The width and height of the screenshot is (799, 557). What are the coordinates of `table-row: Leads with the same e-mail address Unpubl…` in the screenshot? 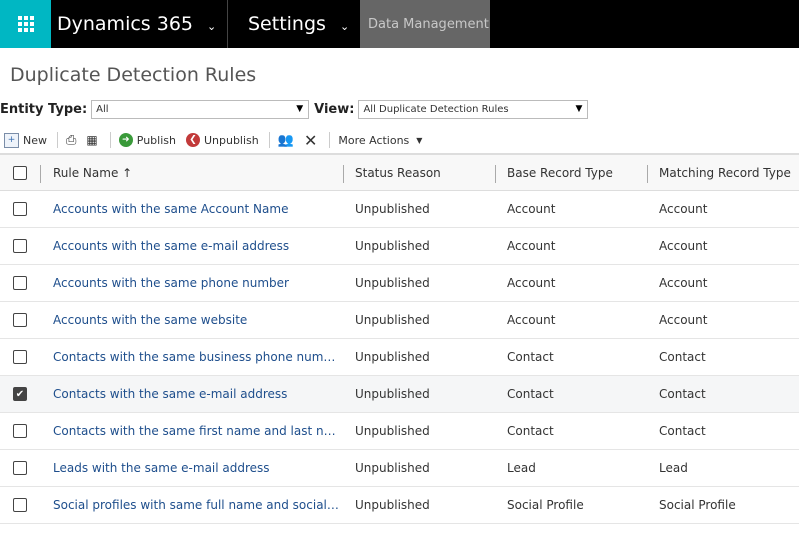 It's located at (399, 468).